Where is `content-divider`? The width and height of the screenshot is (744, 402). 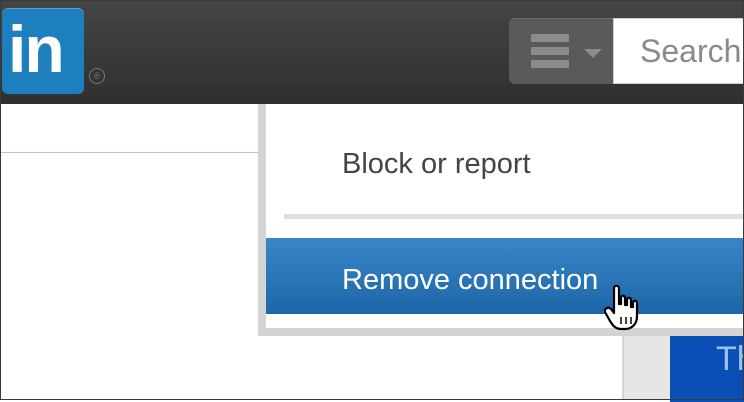
content-divider is located at coordinates (131, 152).